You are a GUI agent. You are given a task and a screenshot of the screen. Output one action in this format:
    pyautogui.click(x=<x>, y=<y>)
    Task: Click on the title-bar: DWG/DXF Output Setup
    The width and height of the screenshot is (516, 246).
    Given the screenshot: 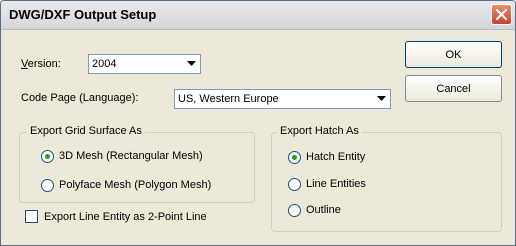 What is the action you would take?
    pyautogui.click(x=258, y=15)
    